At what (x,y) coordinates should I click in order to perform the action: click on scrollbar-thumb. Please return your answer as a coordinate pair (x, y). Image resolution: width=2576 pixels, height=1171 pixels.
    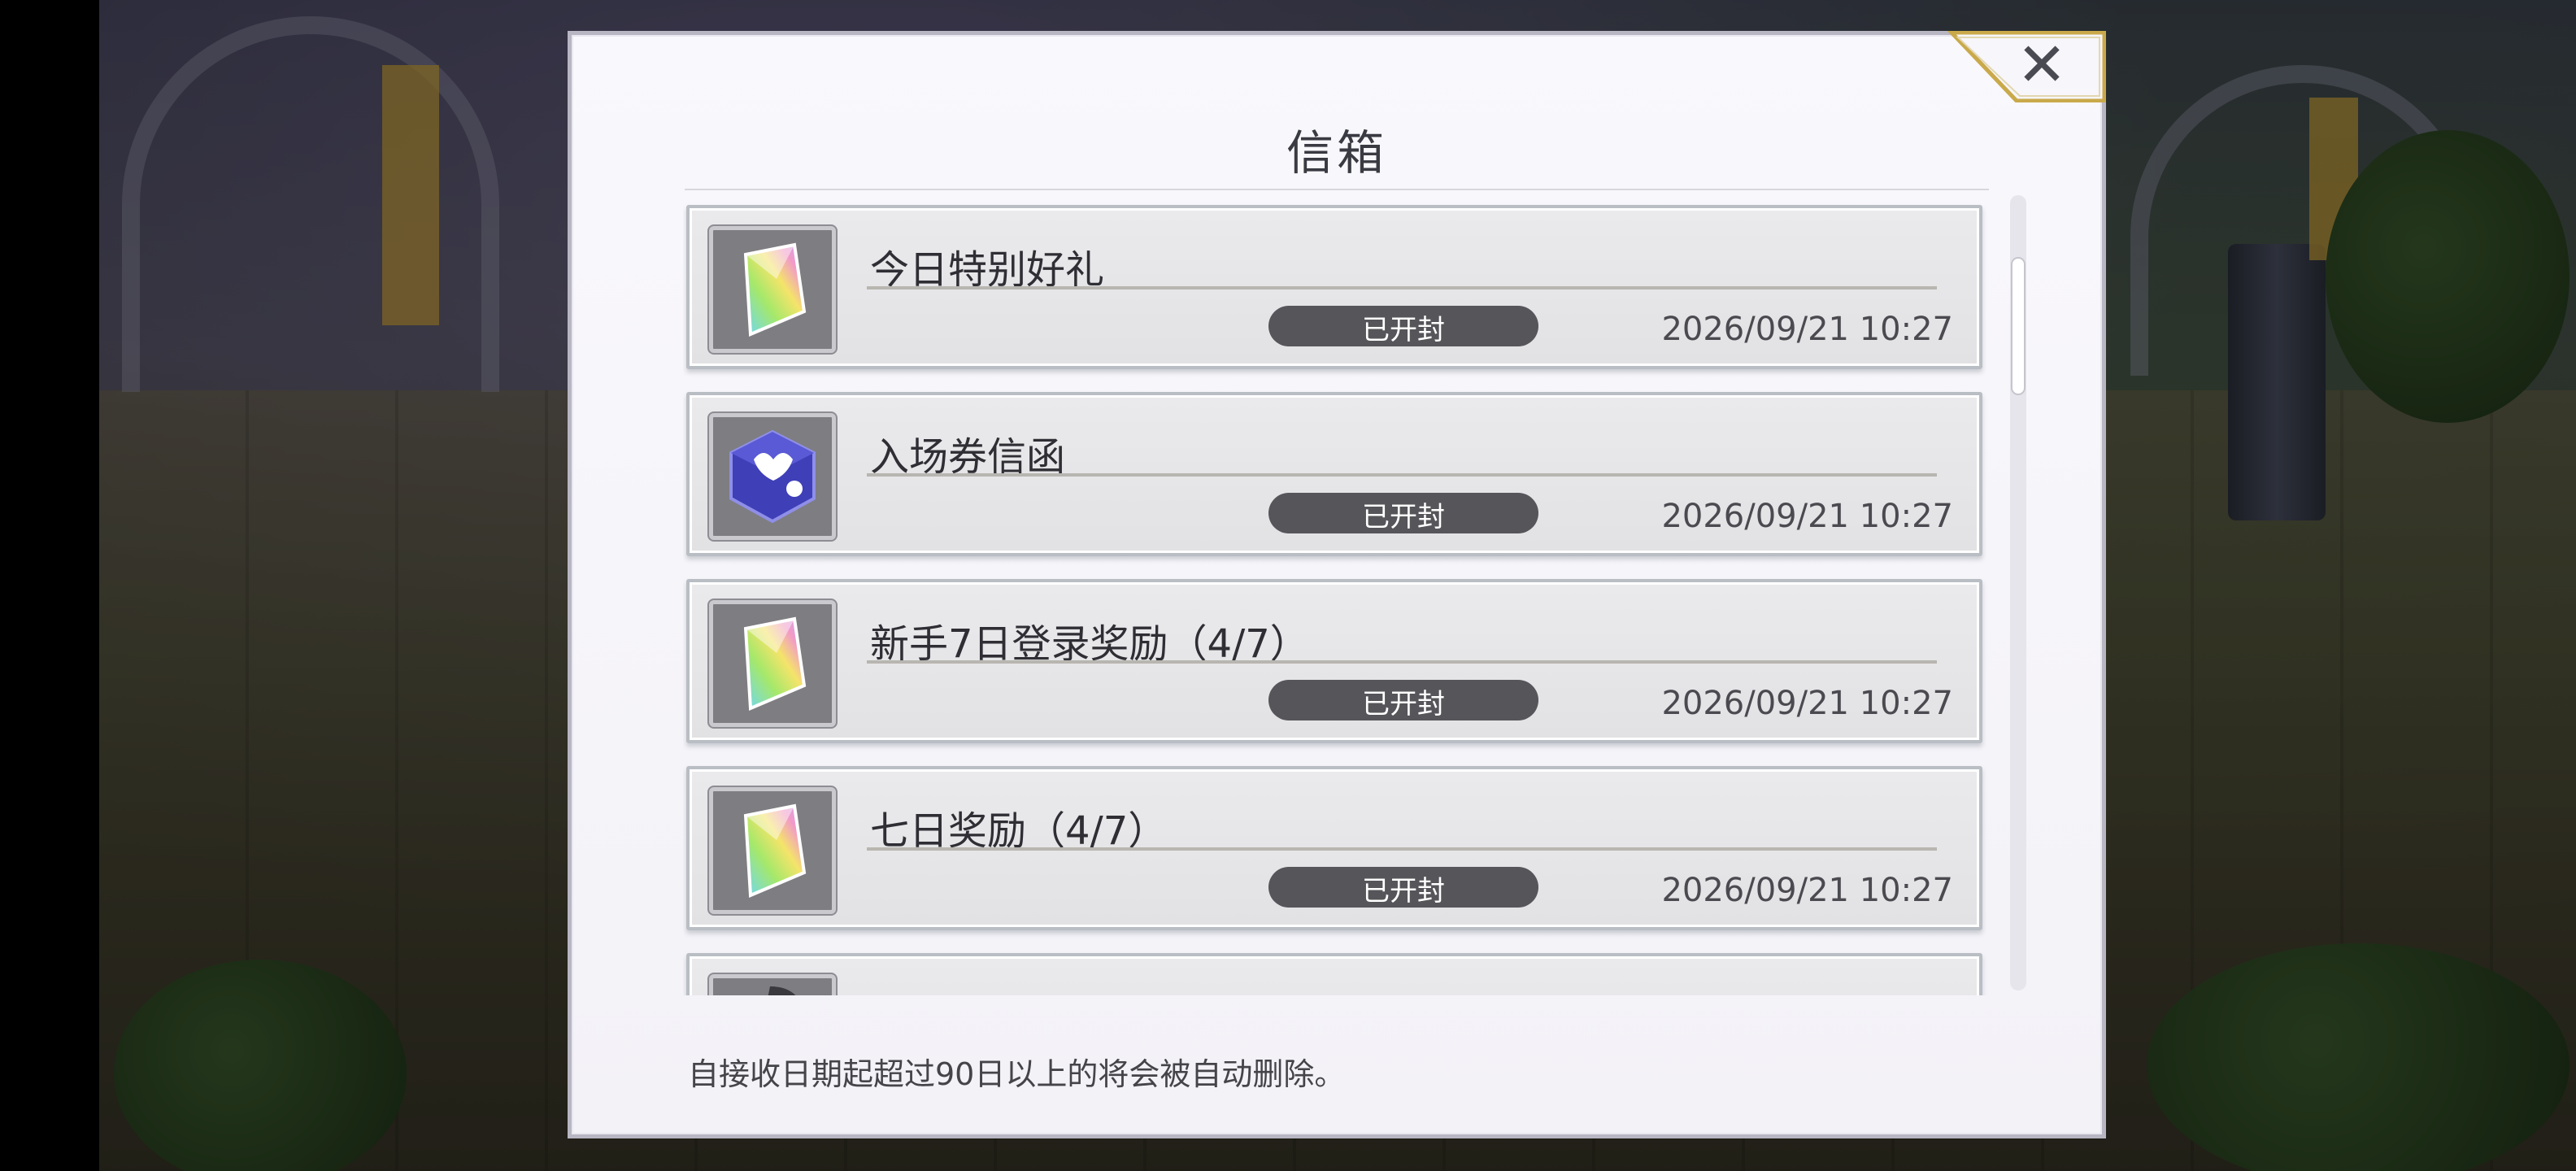
    Looking at the image, I should click on (2018, 326).